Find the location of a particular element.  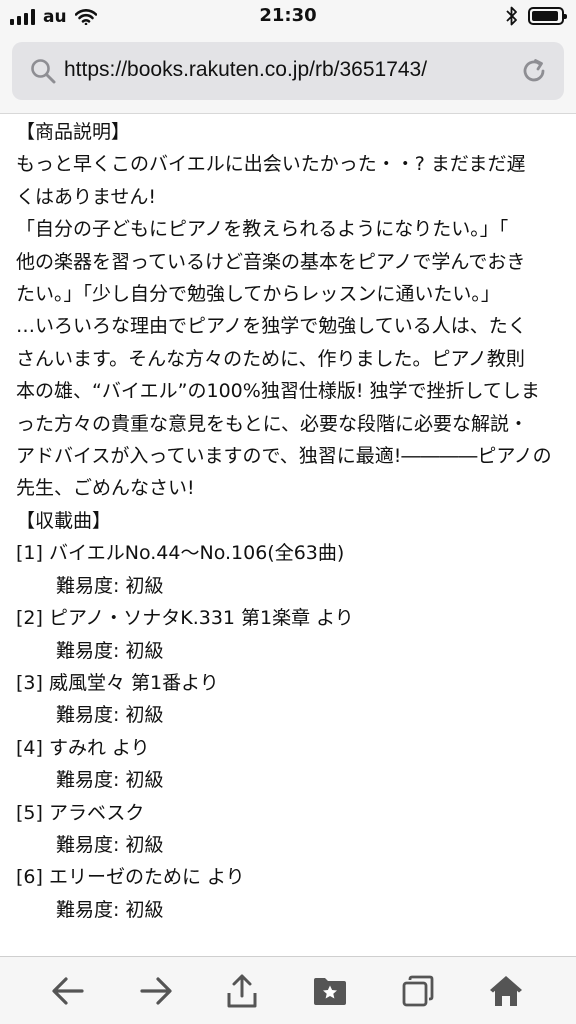

description-line: くはありません! is located at coordinates (86, 196).